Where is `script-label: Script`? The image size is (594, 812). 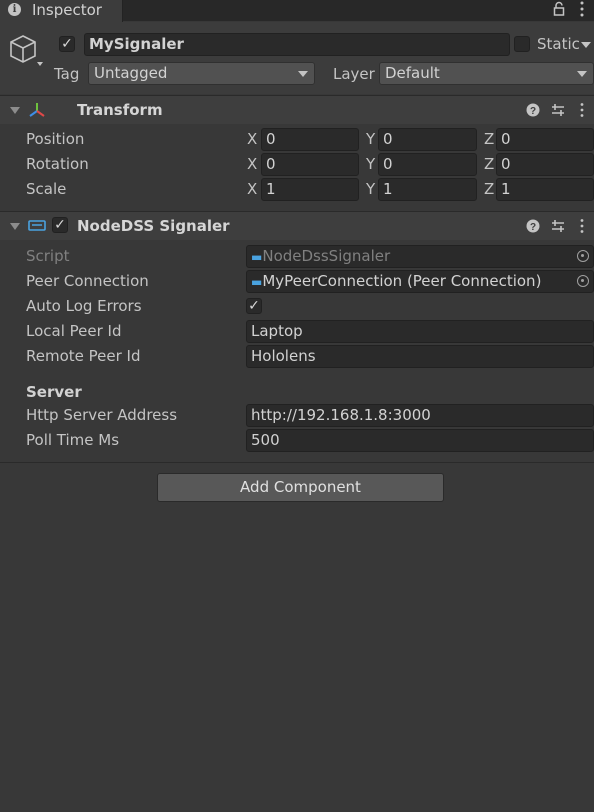
script-label: Script is located at coordinates (48, 256).